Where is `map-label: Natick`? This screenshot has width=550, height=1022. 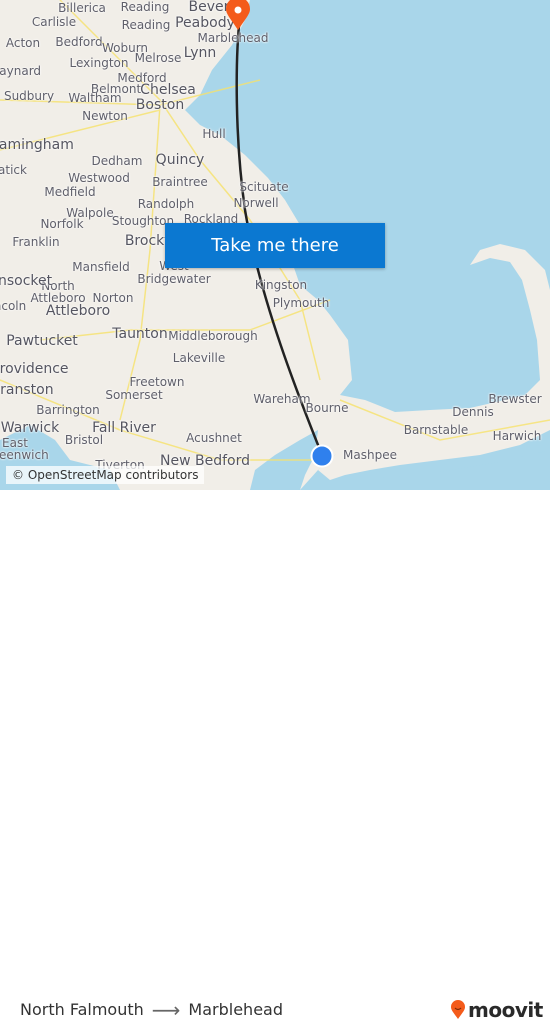 map-label: Natick is located at coordinates (13, 170).